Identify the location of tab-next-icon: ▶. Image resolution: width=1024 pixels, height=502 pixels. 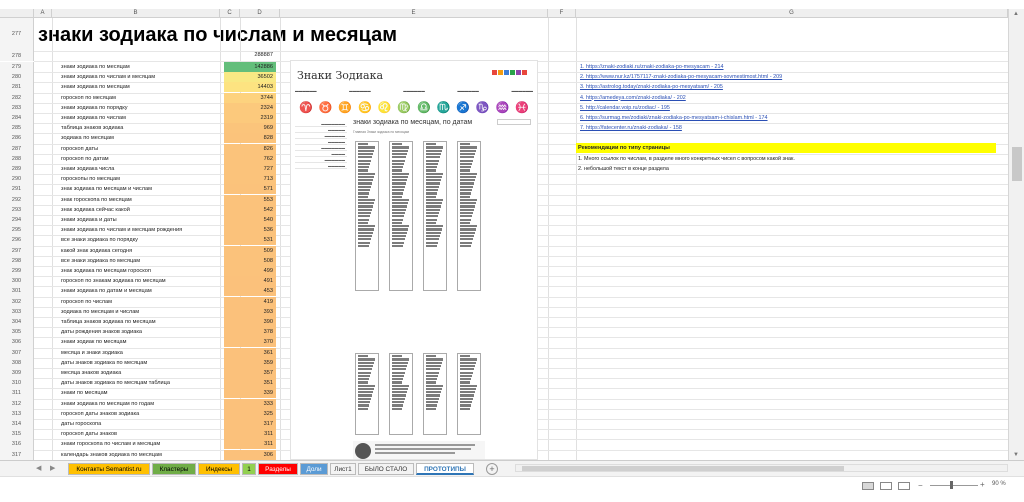
(52, 468).